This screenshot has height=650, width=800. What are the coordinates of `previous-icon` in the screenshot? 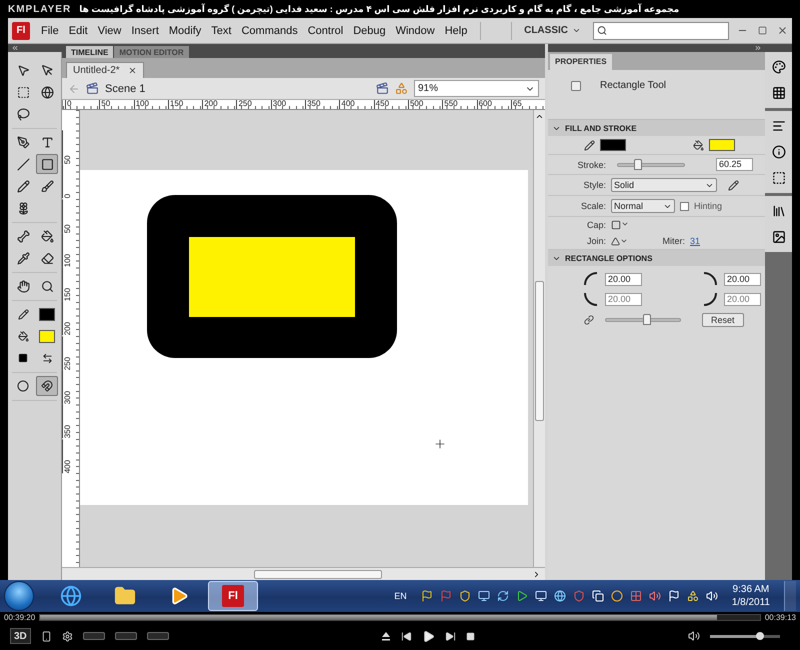 It's located at (406, 636).